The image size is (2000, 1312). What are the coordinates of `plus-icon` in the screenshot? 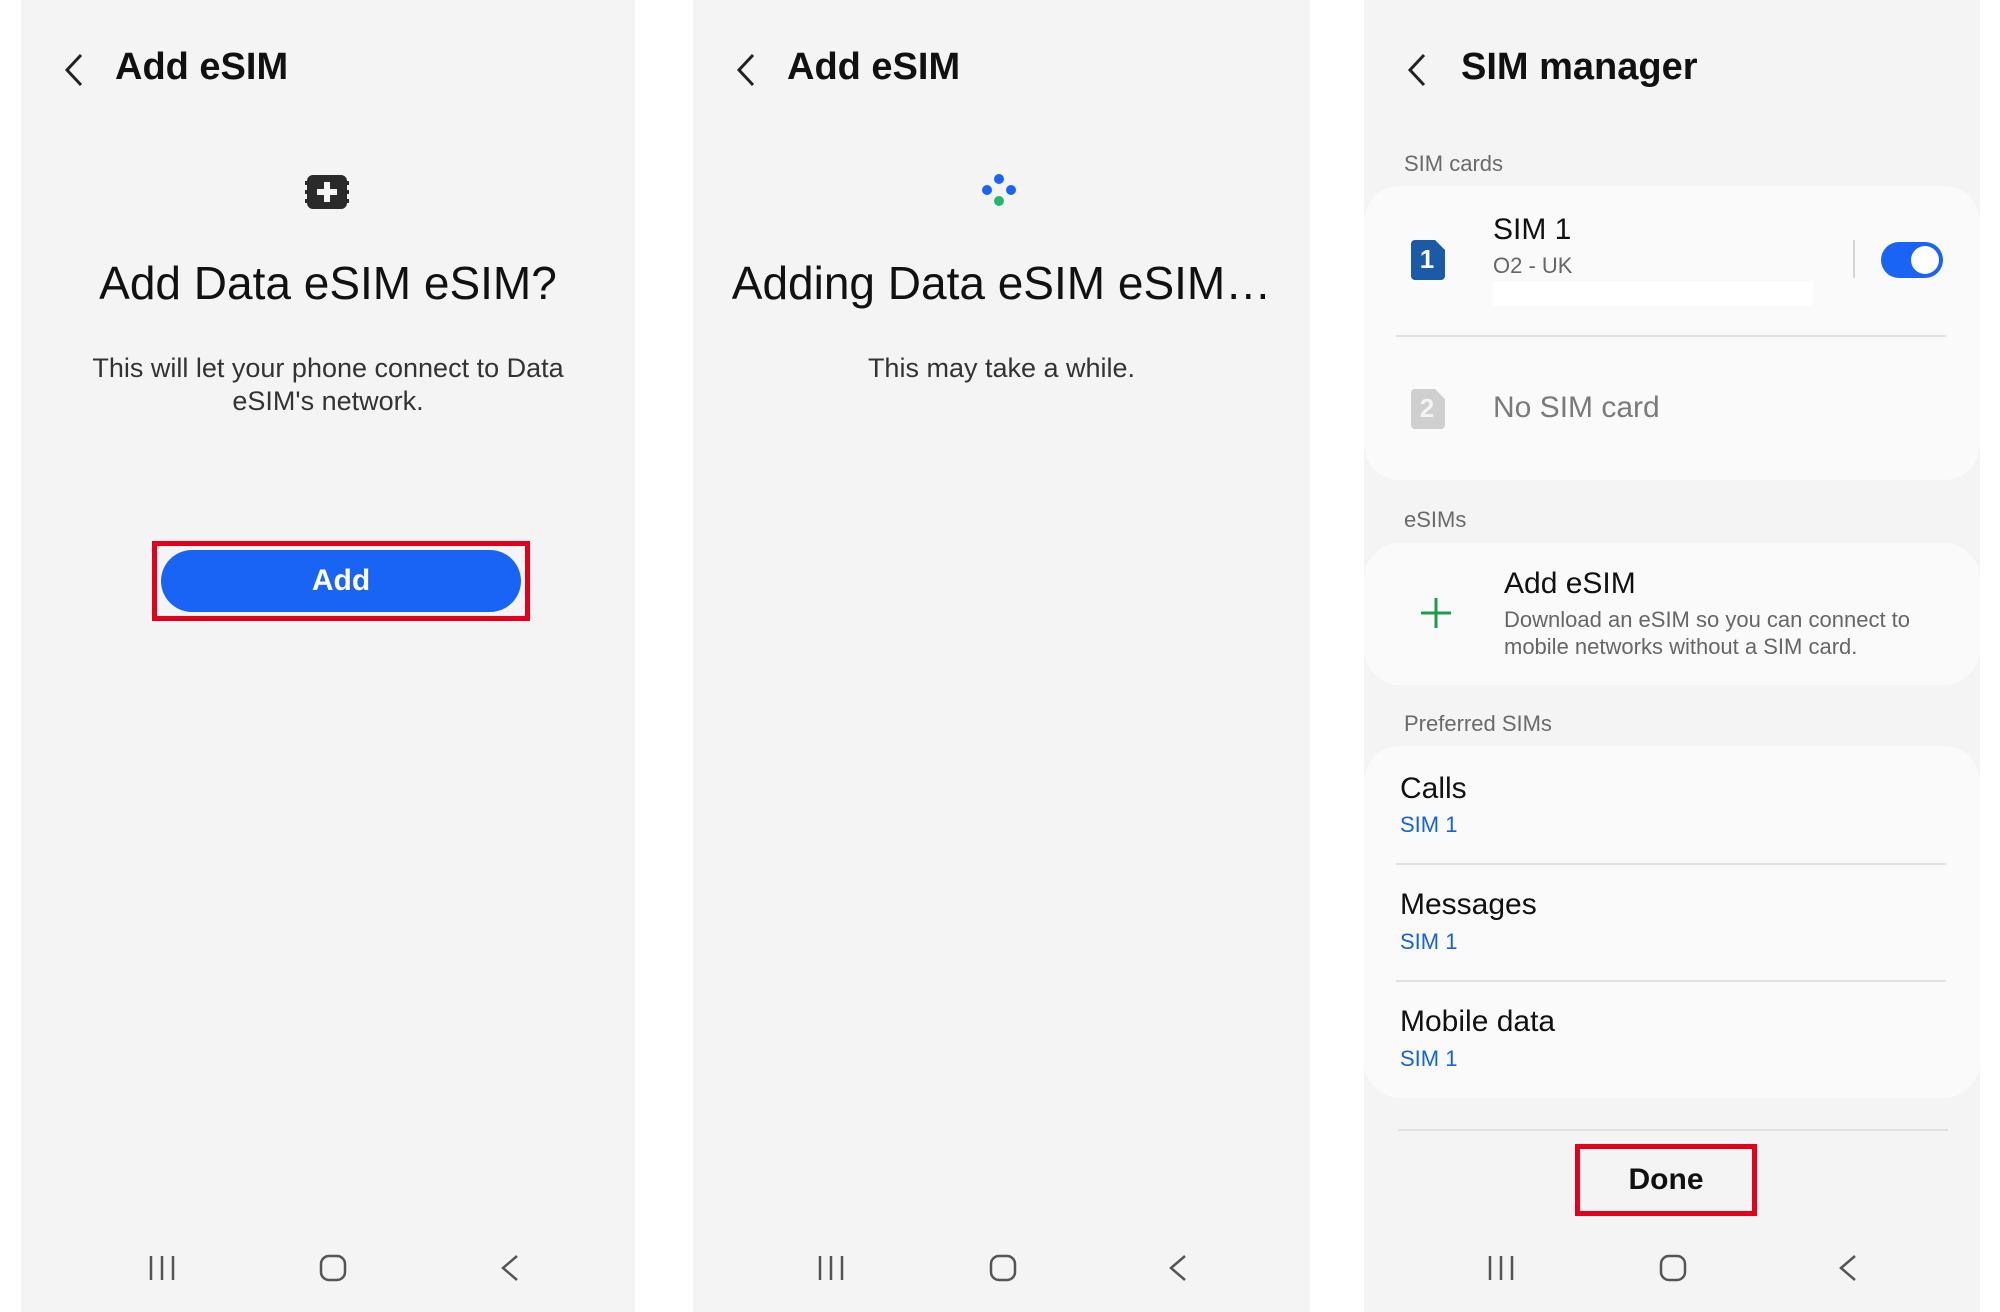 It's located at (1436, 613).